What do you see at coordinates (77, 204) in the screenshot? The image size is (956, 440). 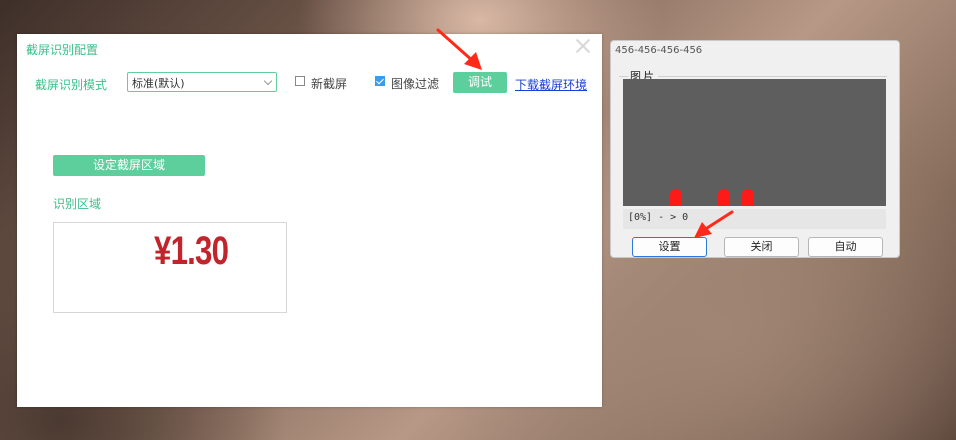 I see `region-label: 识别区域` at bounding box center [77, 204].